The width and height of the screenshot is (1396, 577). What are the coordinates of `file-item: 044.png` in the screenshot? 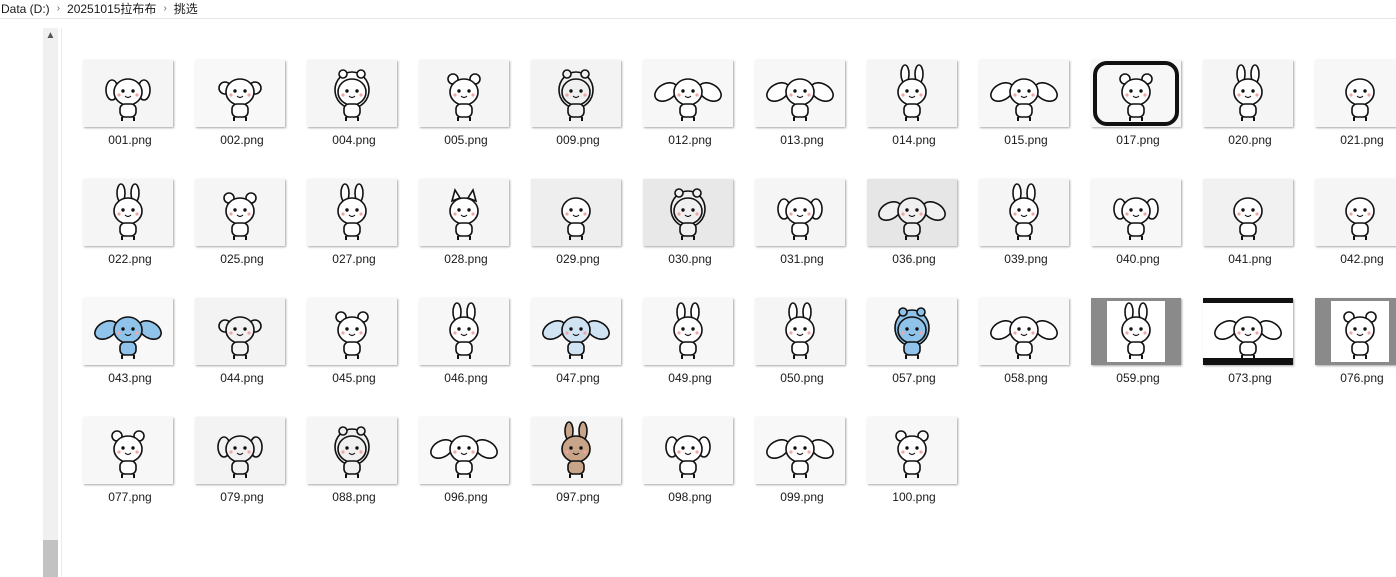 It's located at (242, 348).